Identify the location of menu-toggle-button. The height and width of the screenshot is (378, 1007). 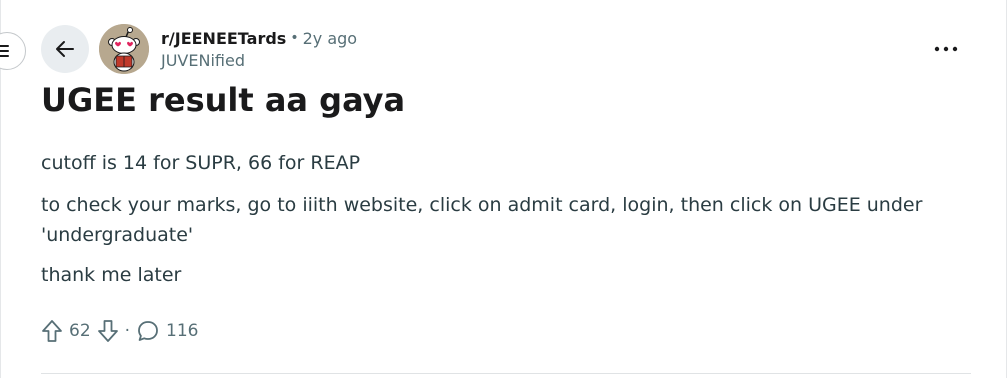
(13, 51).